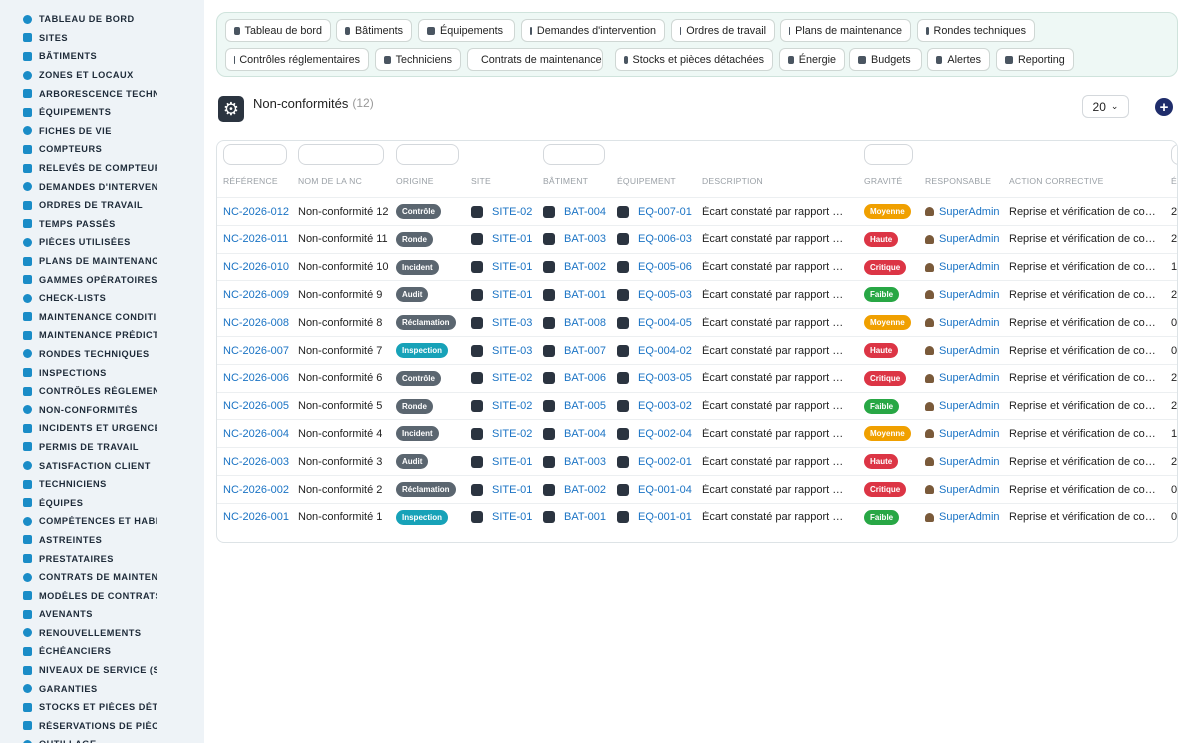 The width and height of the screenshot is (1200, 743). Describe the element at coordinates (102, 409) in the screenshot. I see `sidebar-item: NON-CONFORMITÉS` at that location.